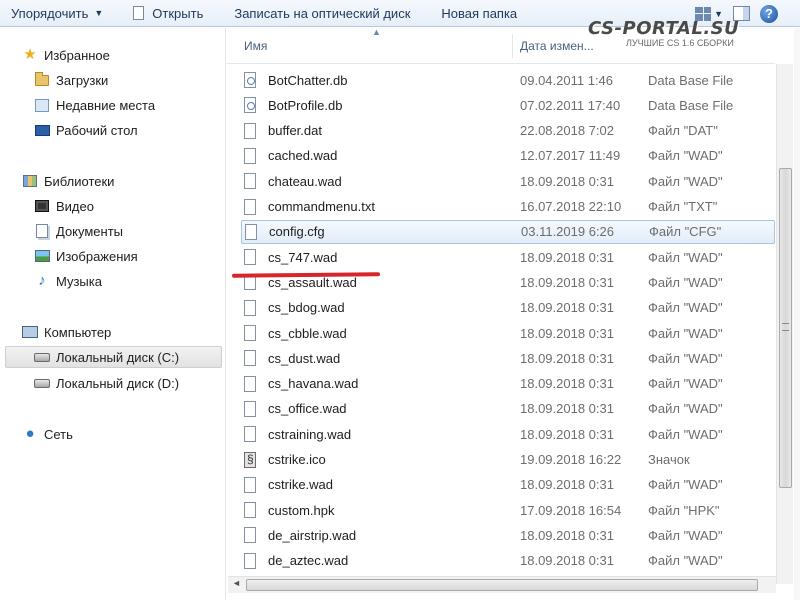 The height and width of the screenshot is (600, 800). I want to click on nav-desktop-label: Рабочий стол, so click(97, 130).